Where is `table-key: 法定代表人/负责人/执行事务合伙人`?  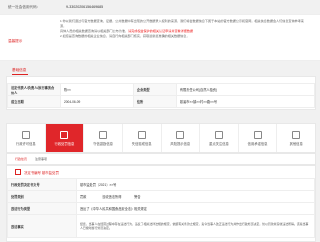 table-key: 法定代表人/负责人/执行事务合伙人 is located at coordinates (34, 89).